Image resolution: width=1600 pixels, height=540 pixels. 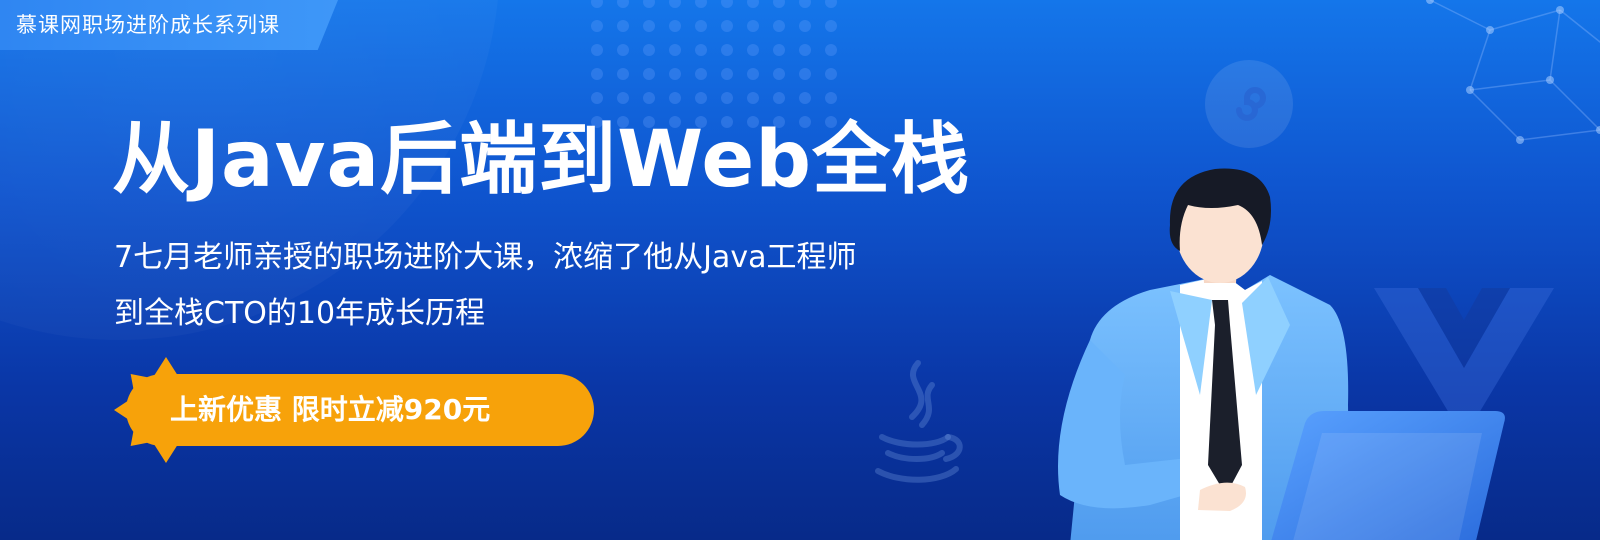 I want to click on mini-program-icon, so click(x=1249, y=104).